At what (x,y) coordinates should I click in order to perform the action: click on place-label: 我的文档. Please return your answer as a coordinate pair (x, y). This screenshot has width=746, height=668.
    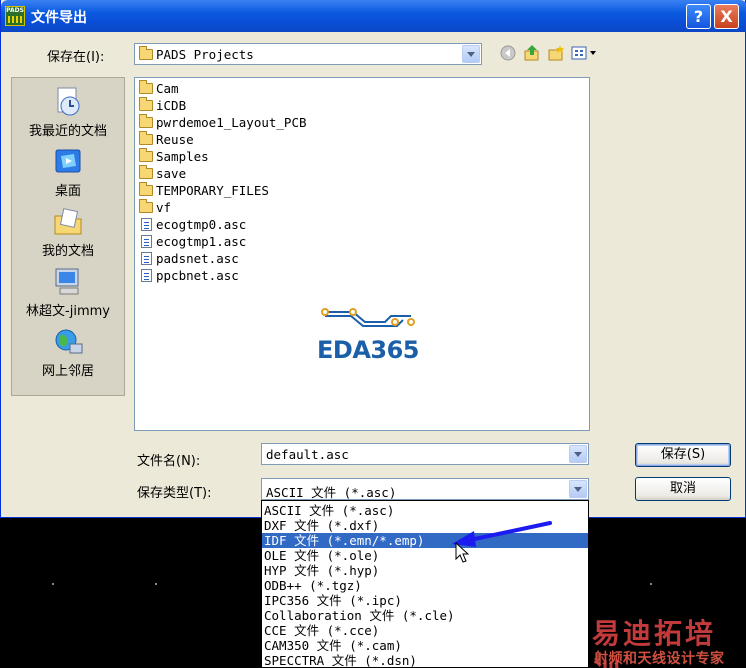
    Looking at the image, I should click on (67, 251).